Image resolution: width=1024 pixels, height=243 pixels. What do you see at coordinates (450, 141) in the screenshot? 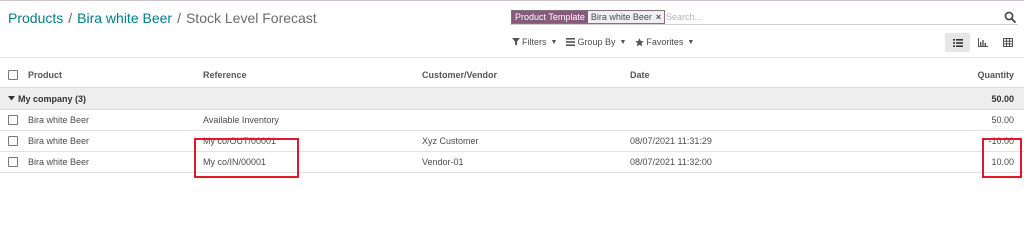
I see `customer-cell: Xyz Customer` at bounding box center [450, 141].